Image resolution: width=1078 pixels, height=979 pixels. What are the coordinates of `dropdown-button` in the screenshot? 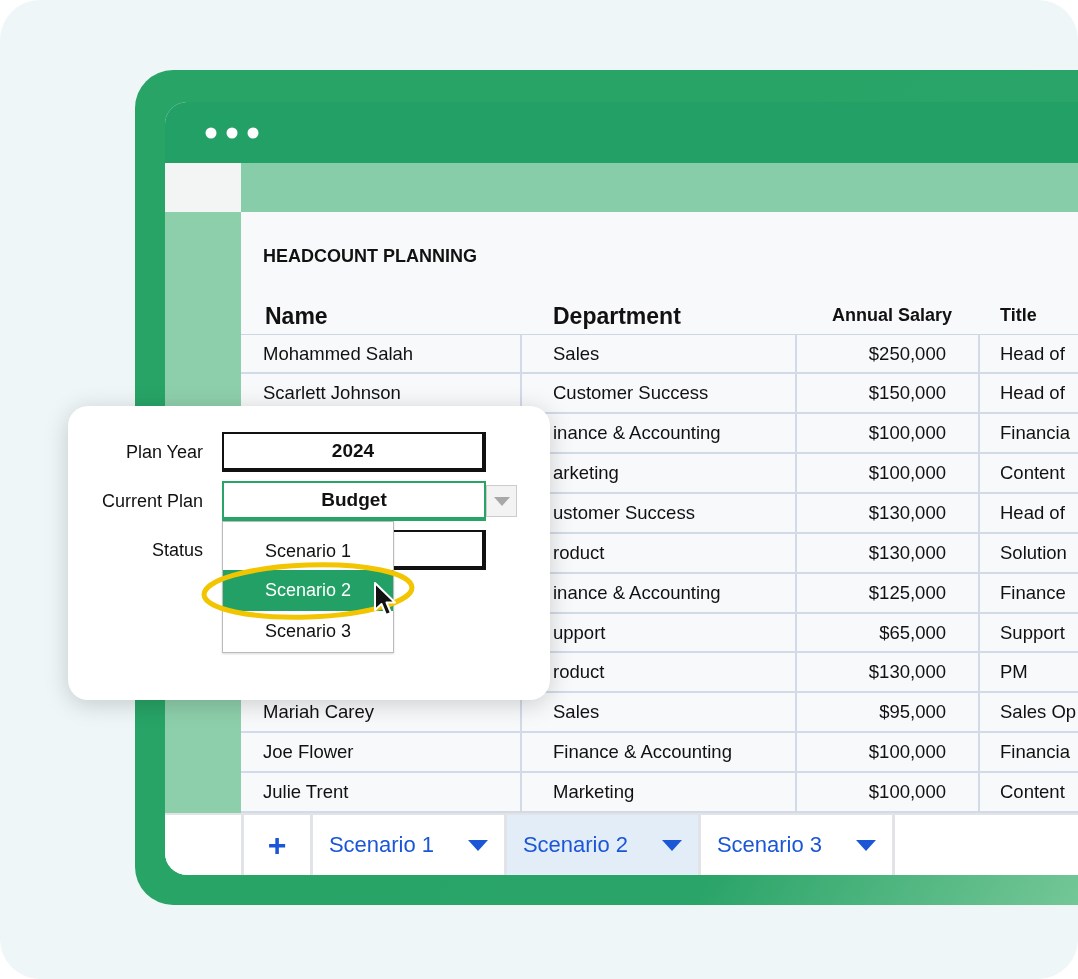 It's located at (501, 501).